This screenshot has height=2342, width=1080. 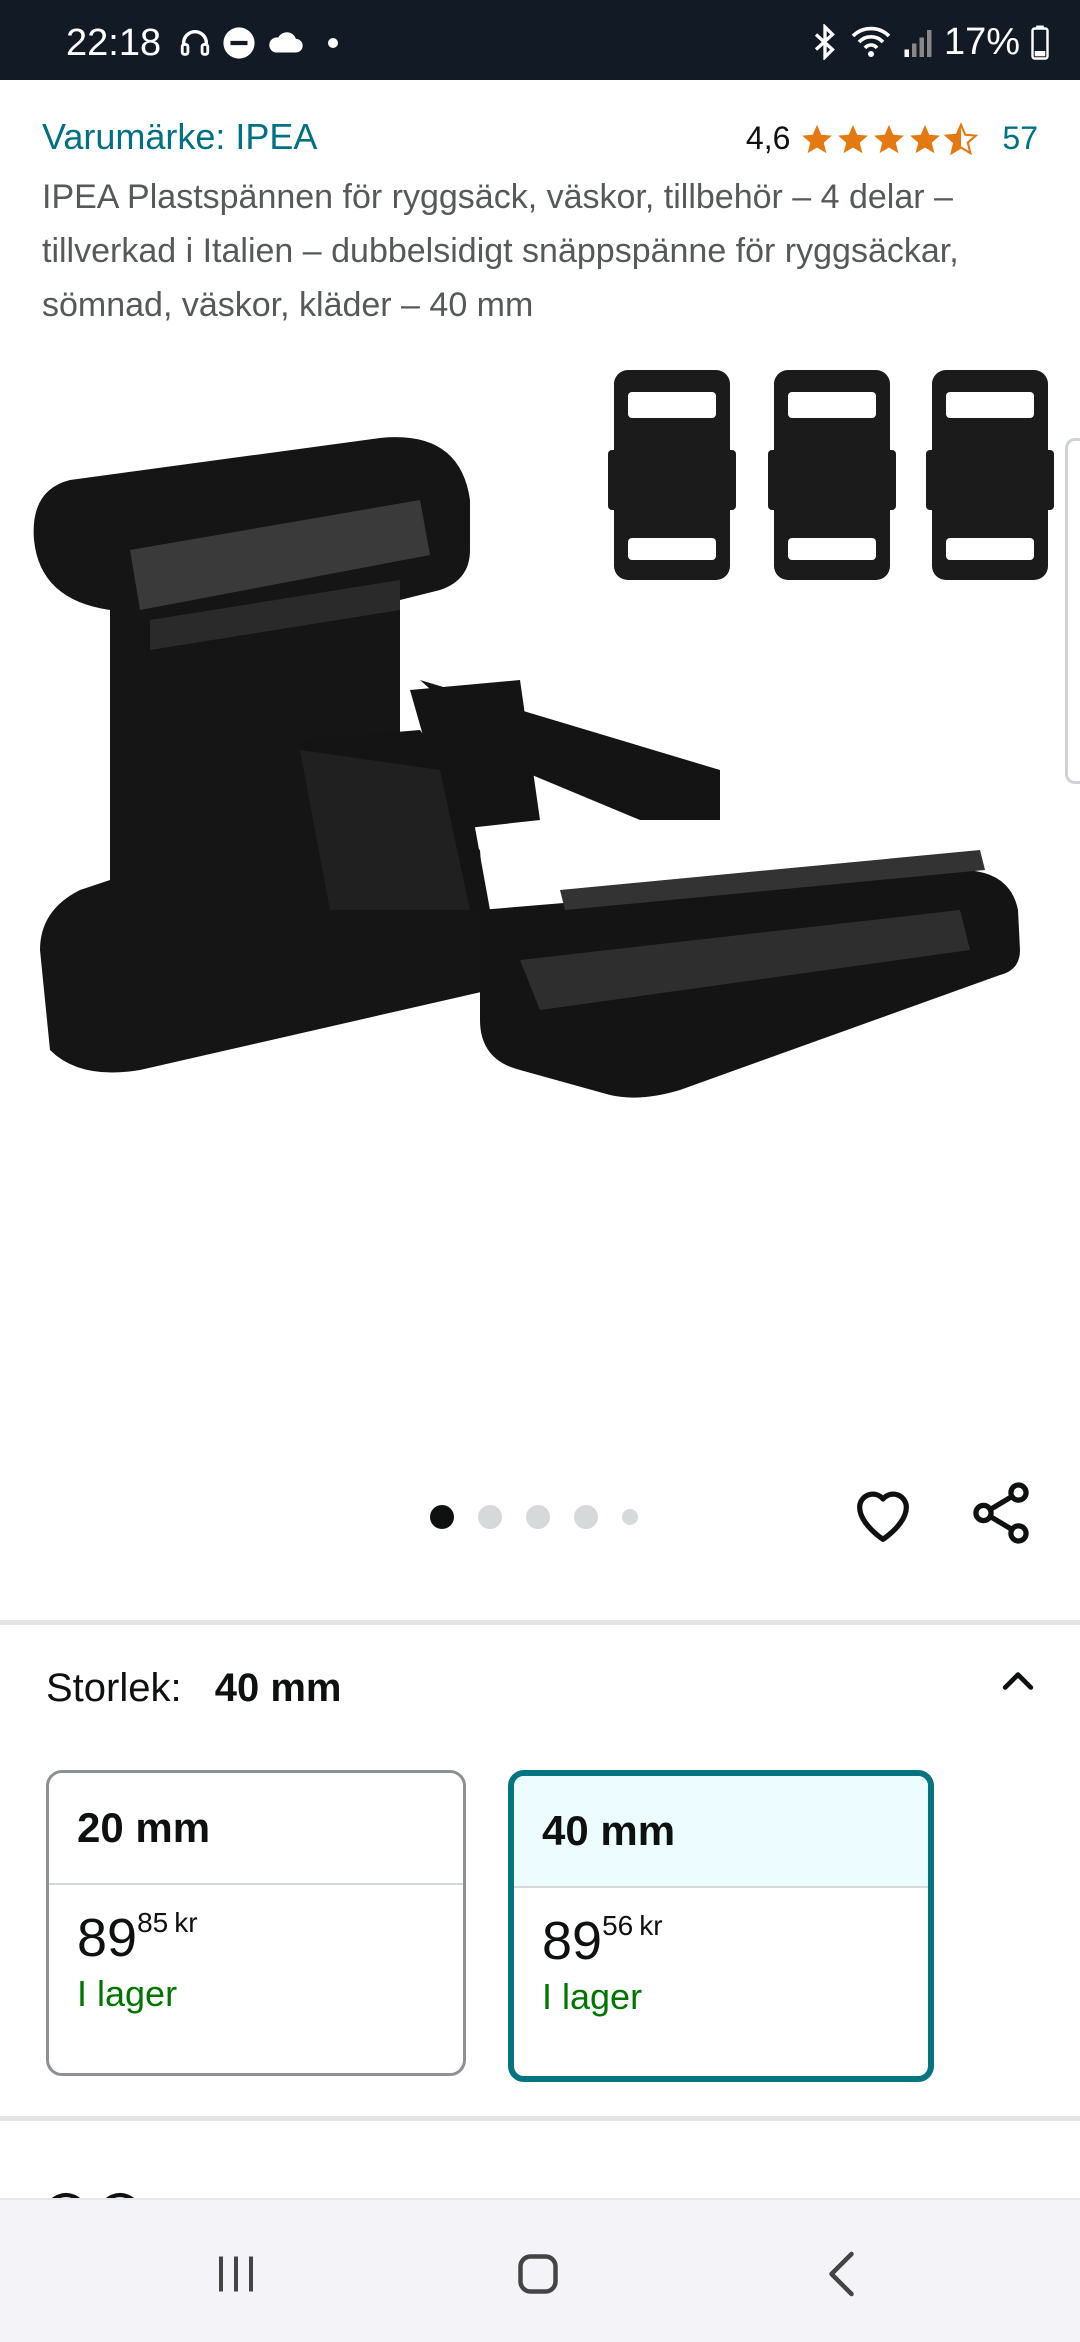 I want to click on size-label: Storlek: 40 mm, so click(x=193, y=1688).